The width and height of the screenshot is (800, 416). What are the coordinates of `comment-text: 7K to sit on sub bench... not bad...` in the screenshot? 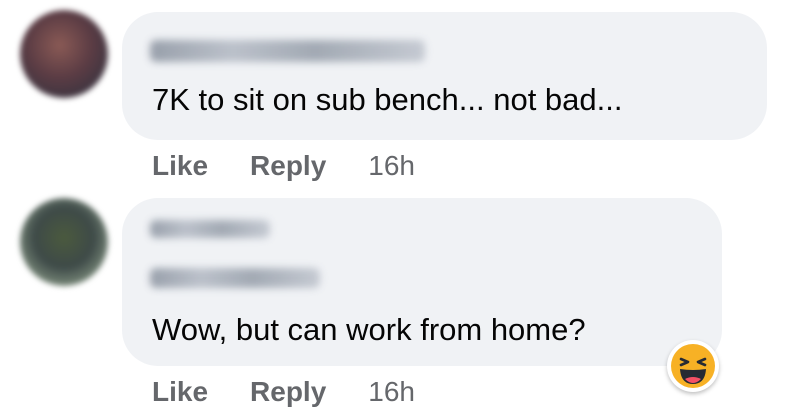 It's located at (387, 99).